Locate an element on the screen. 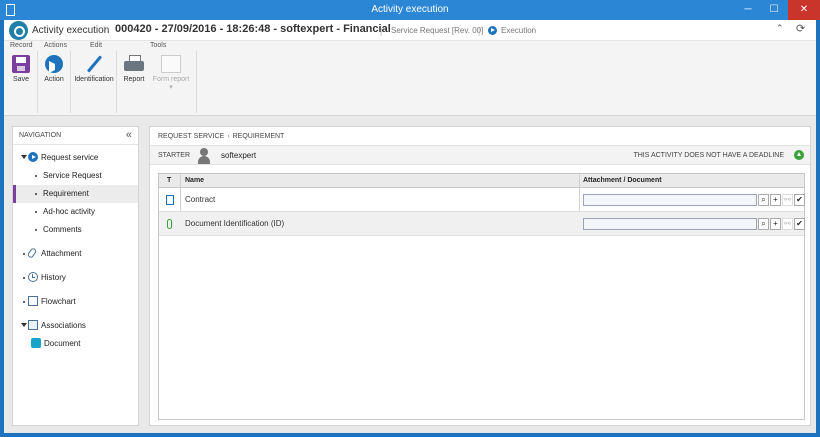  collapse-header-button: ⌃ is located at coordinates (780, 28).